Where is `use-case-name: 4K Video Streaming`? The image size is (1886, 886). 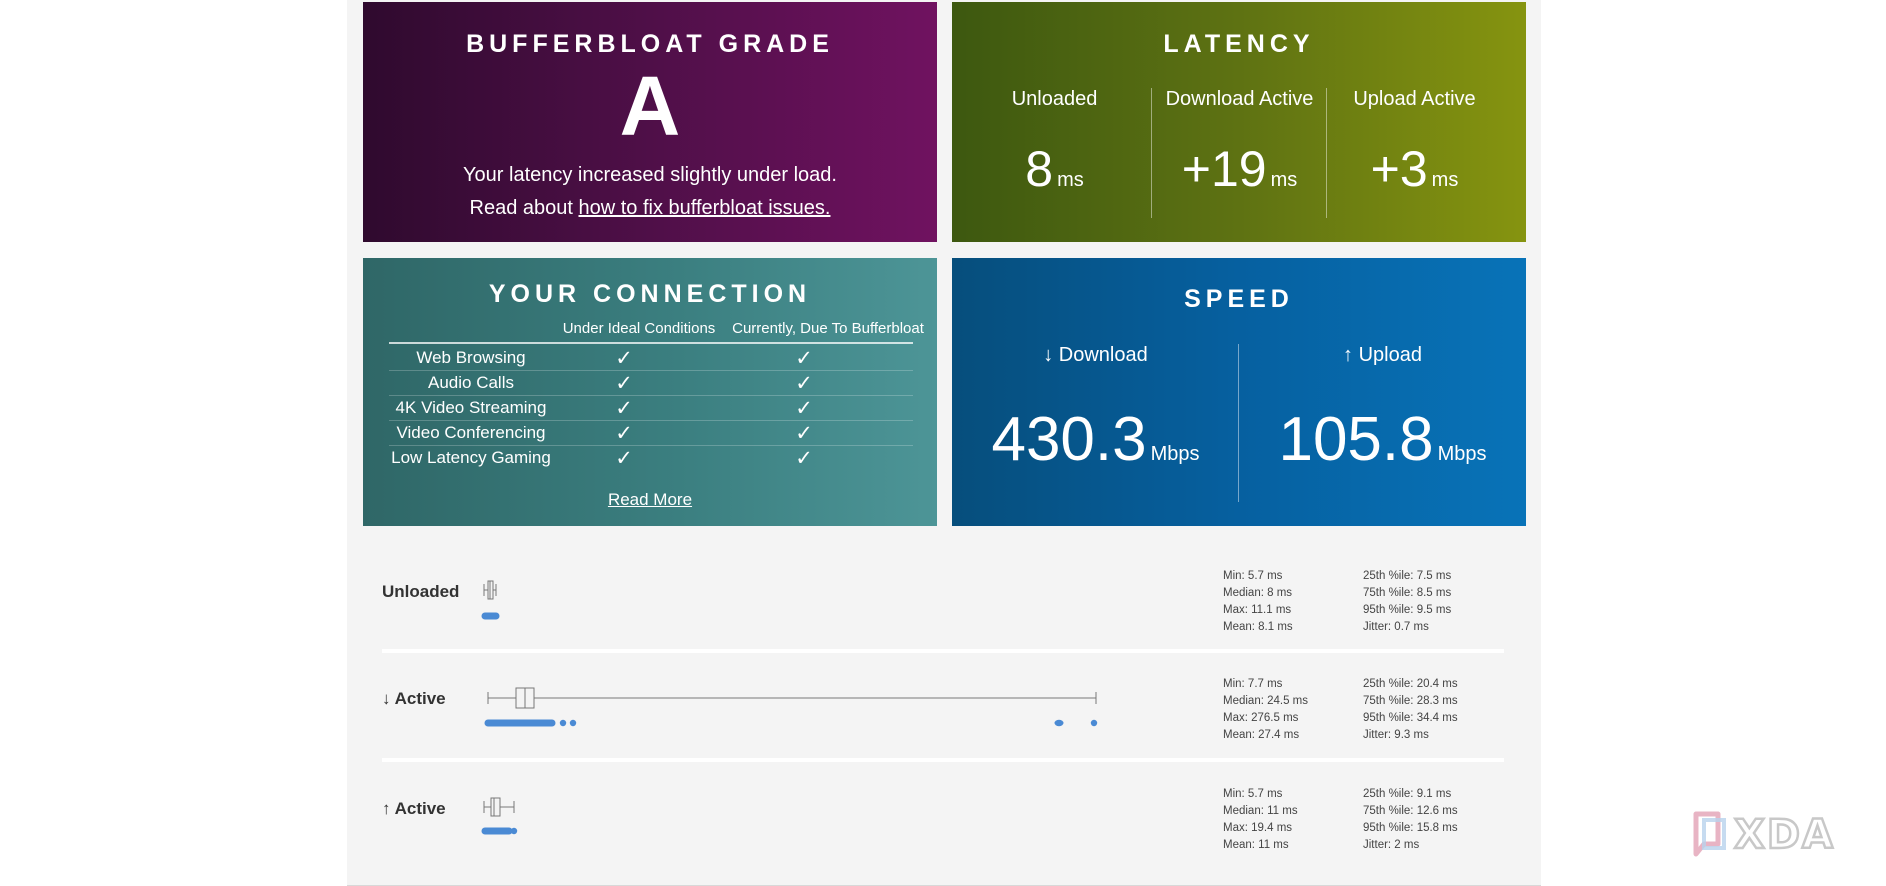 use-case-name: 4K Video Streaming is located at coordinates (471, 407).